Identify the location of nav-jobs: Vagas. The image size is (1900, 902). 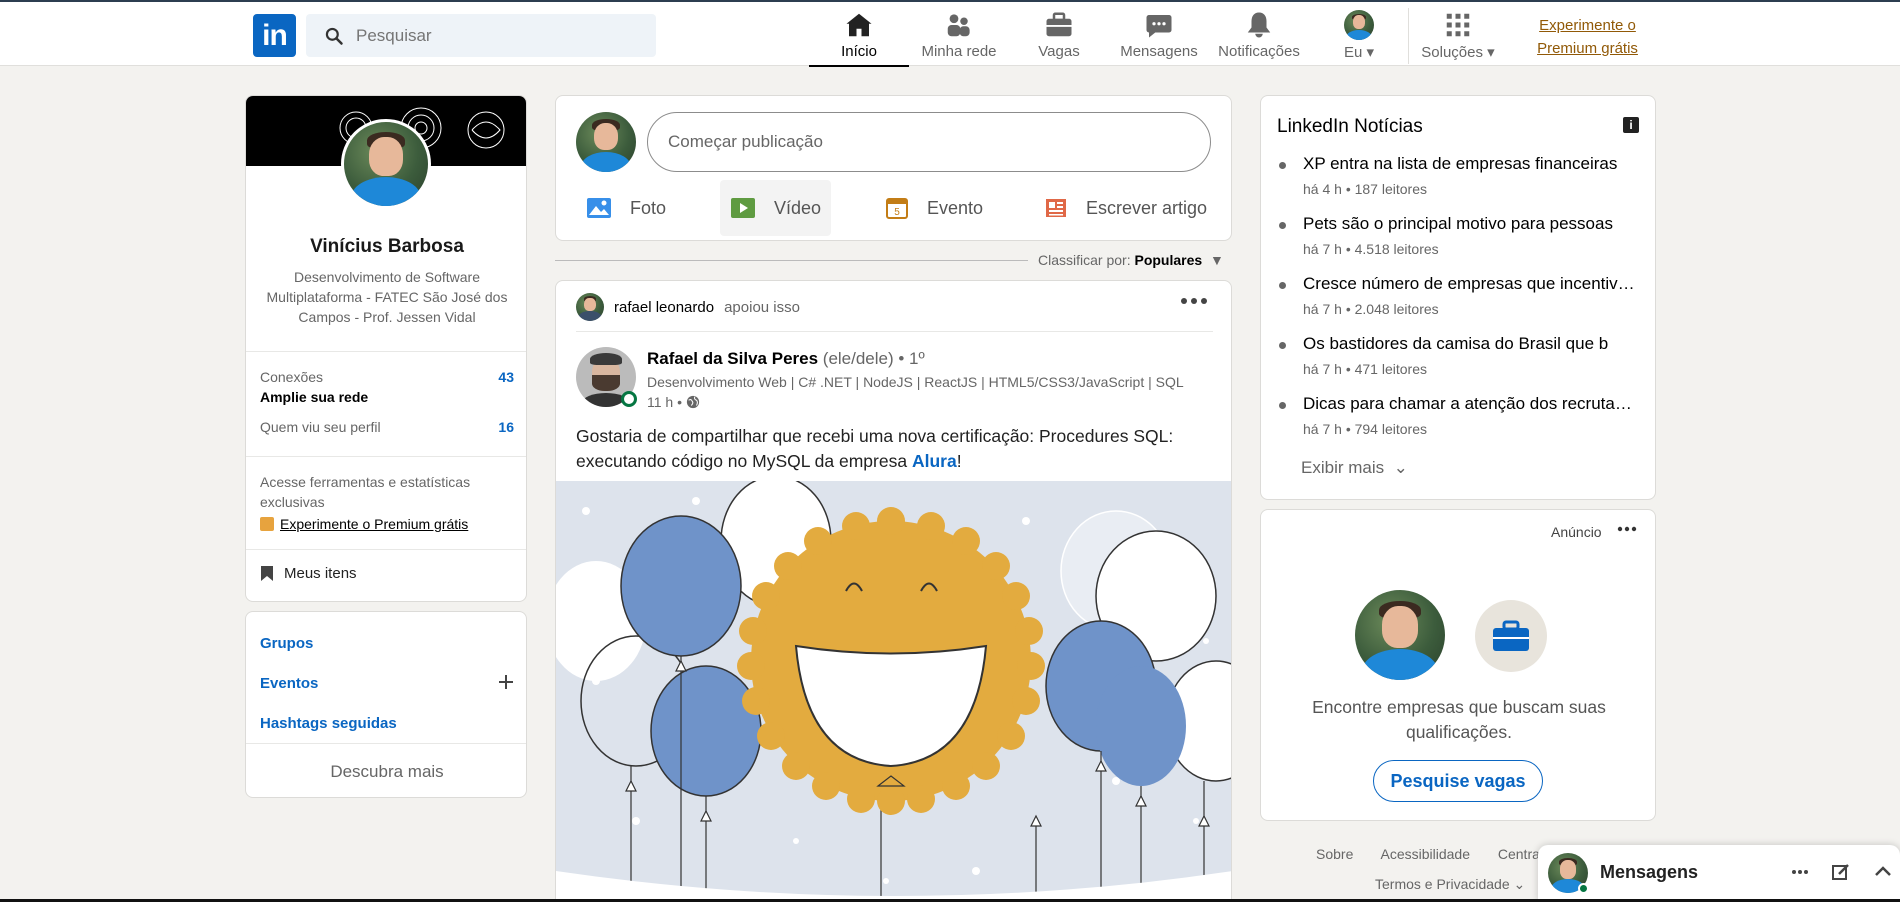
(1059, 38).